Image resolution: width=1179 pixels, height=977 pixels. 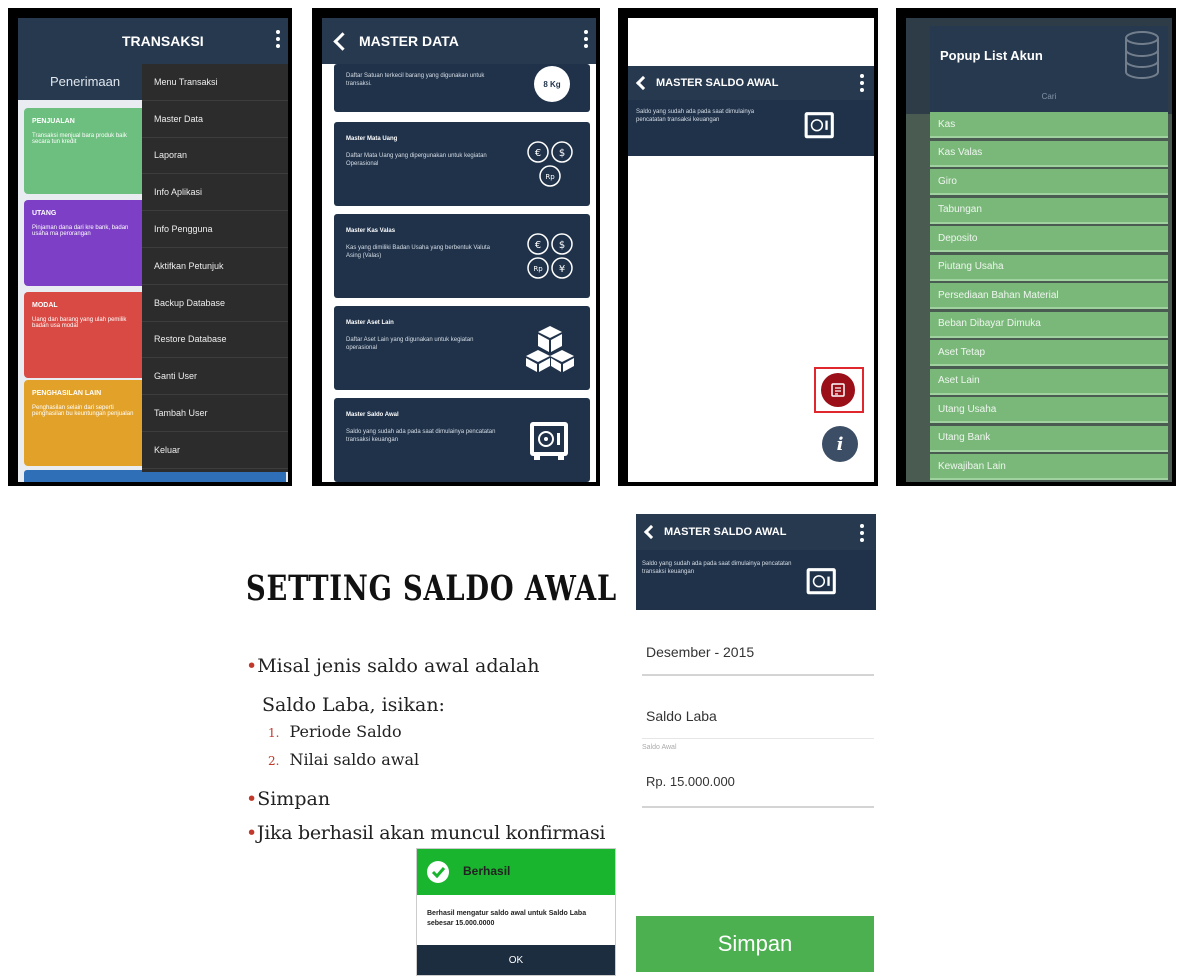 I want to click on weight-badge-label: 8 Kg, so click(x=552, y=84).